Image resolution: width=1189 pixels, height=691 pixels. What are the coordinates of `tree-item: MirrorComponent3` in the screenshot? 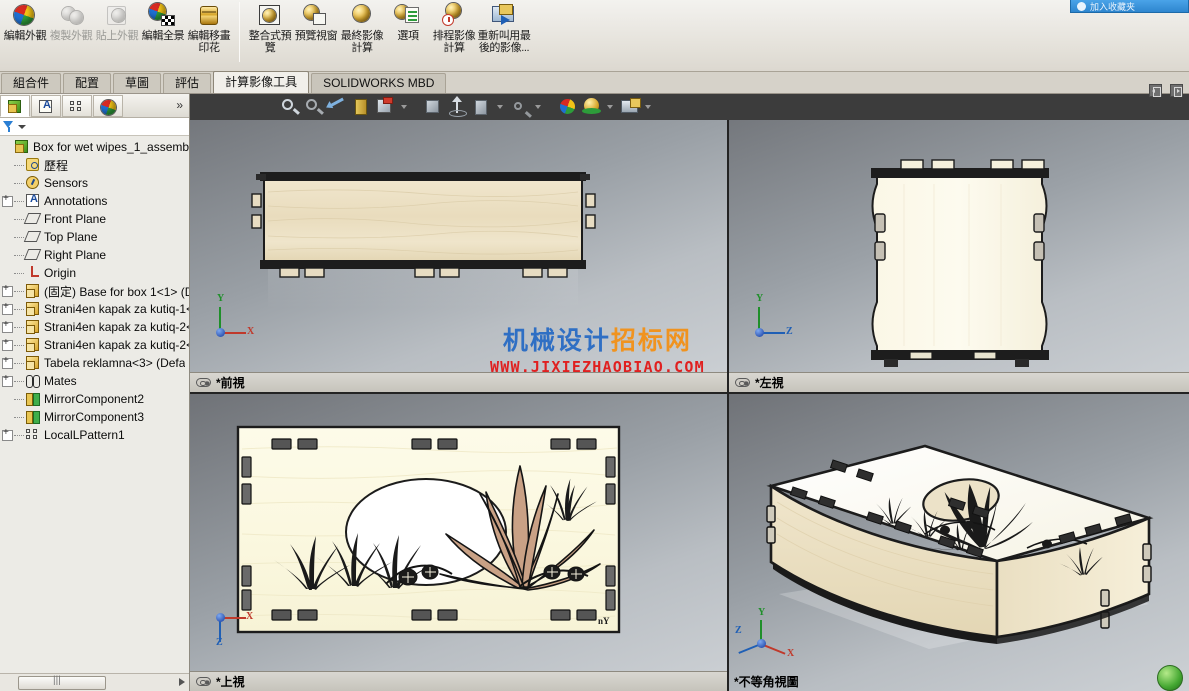 It's located at (94, 417).